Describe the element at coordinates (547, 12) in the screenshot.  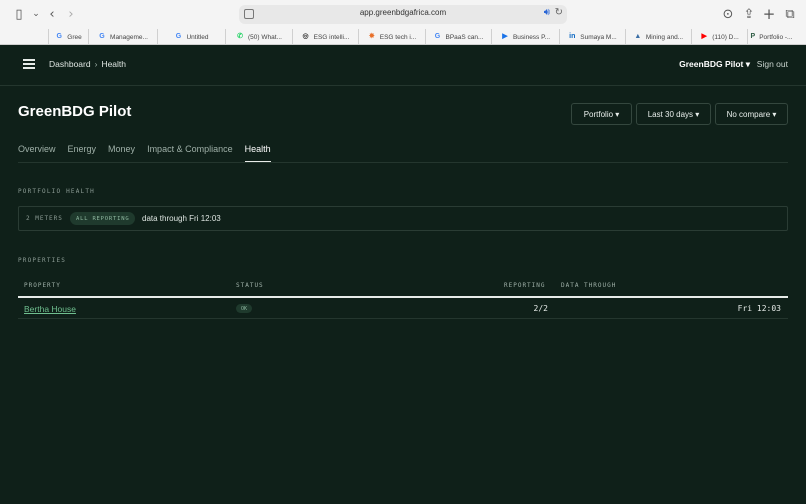
I see `speaker-icon: 🔊︎` at that location.